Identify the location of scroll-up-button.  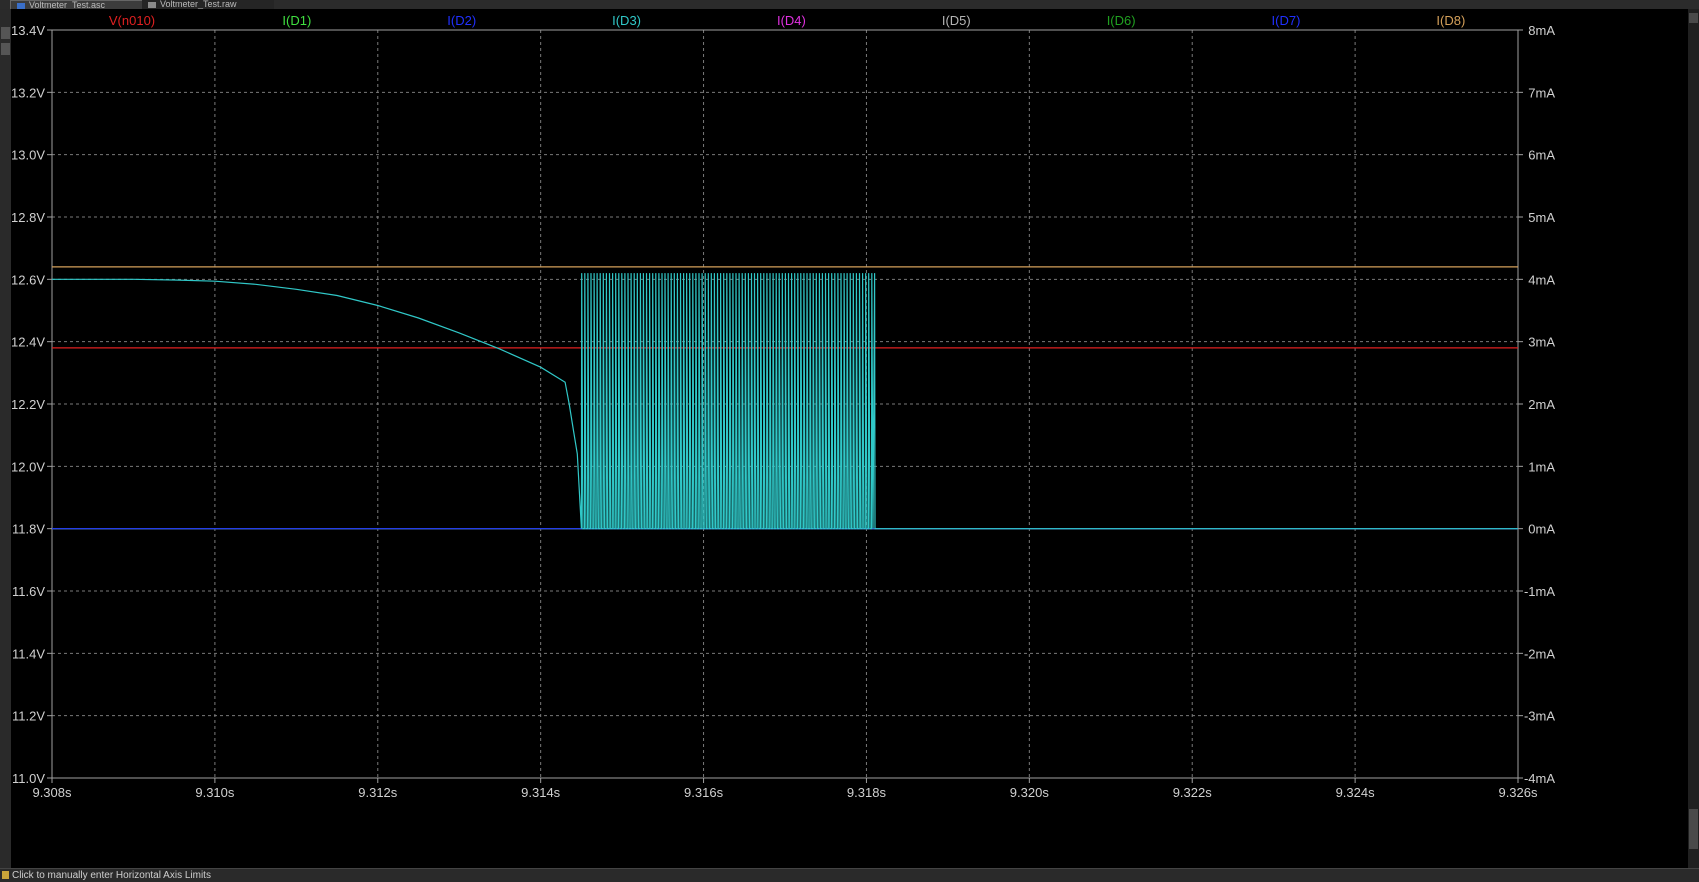
(5, 33).